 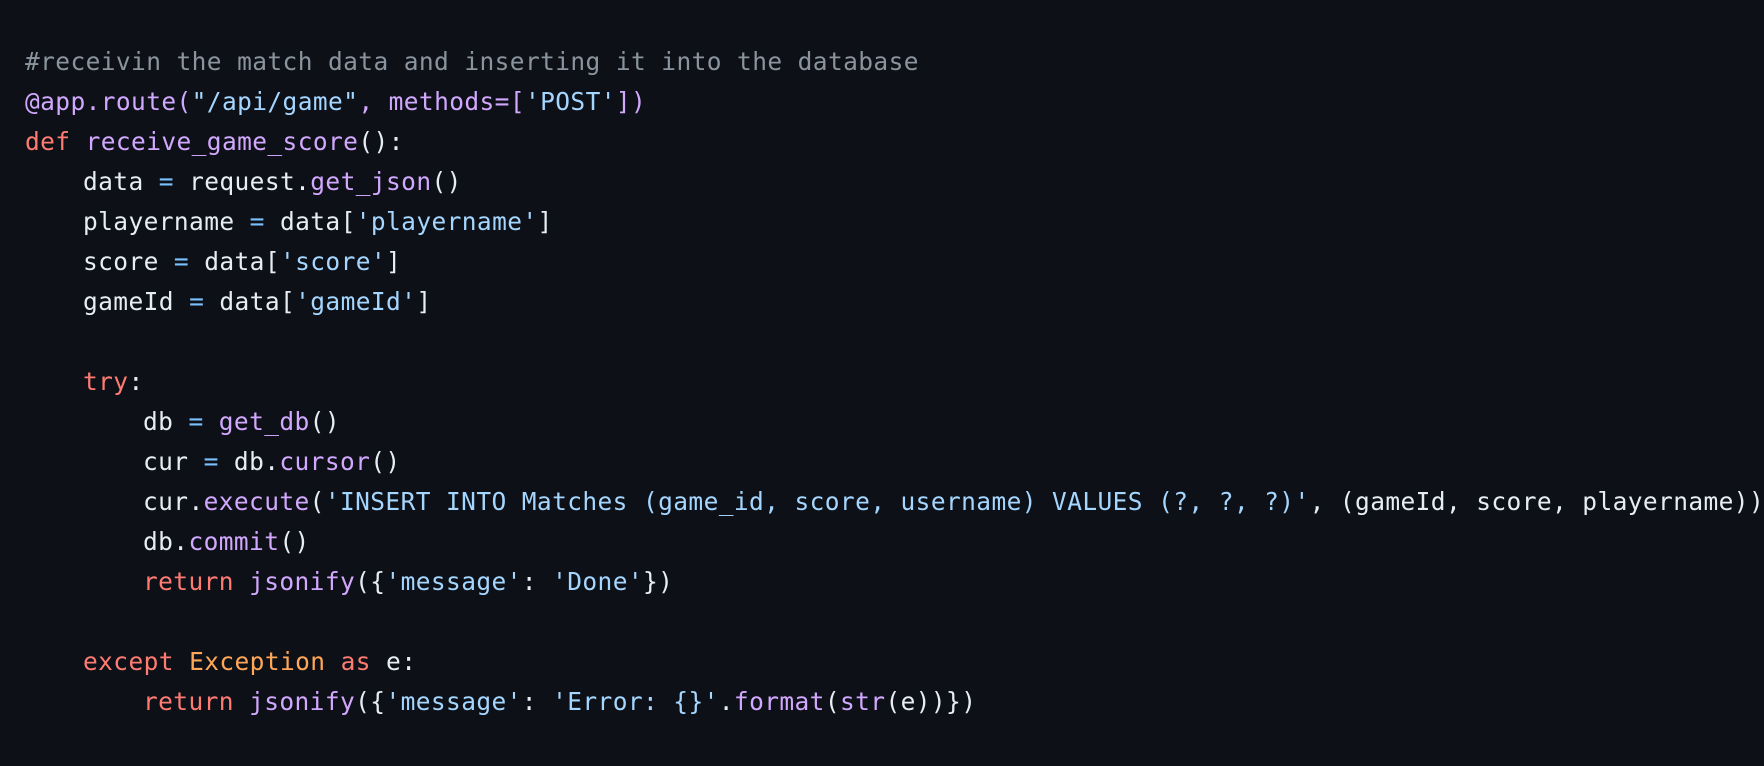 What do you see at coordinates (128, 261) in the screenshot?
I see `code-token-default: score` at bounding box center [128, 261].